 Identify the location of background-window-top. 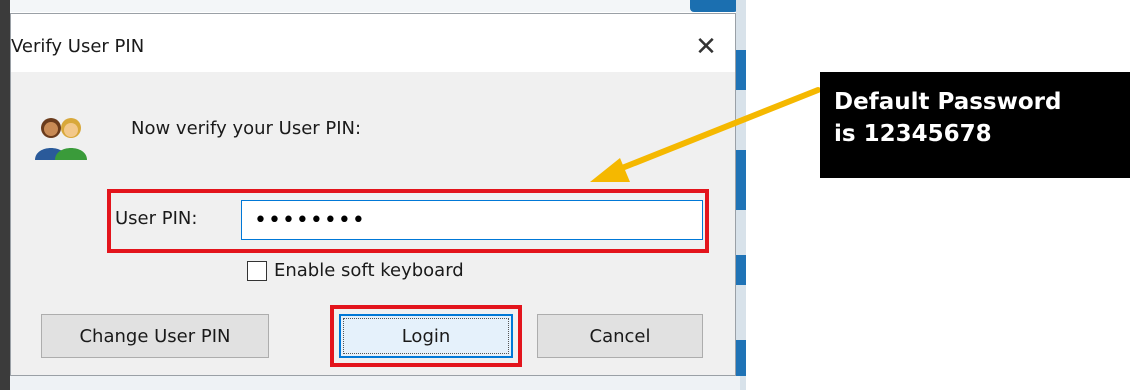
(375, 6).